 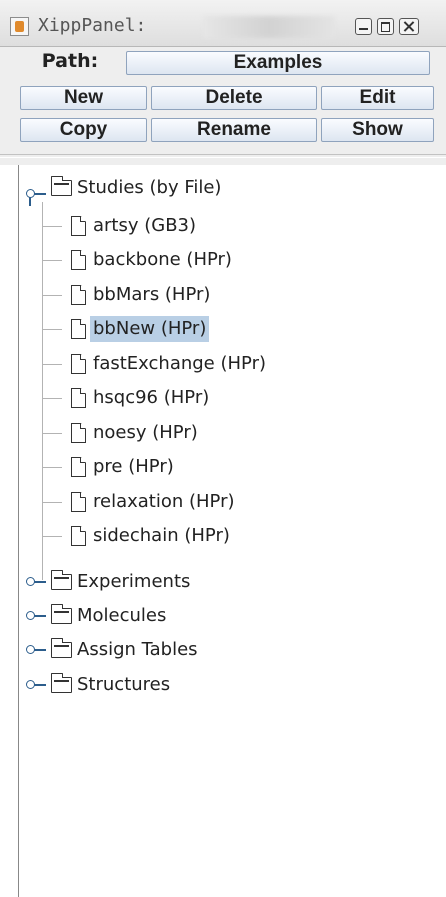 I want to click on tree-connector-line, so click(x=42, y=391).